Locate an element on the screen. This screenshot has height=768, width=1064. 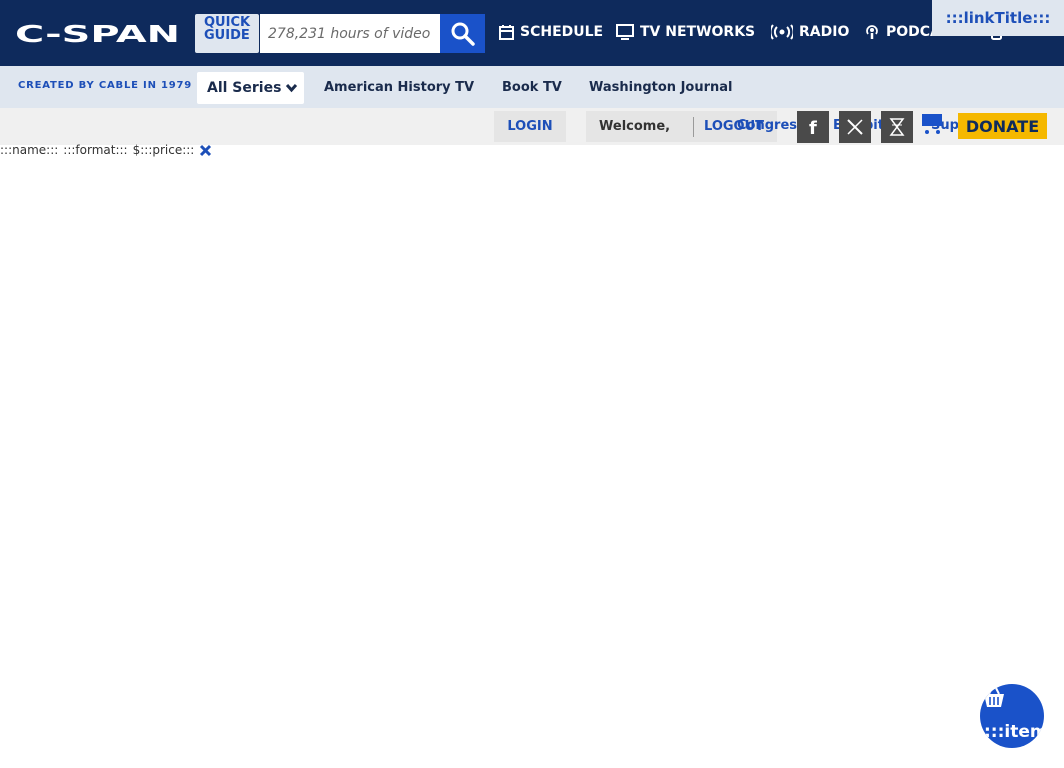
instagram-icon is located at coordinates (897, 127).